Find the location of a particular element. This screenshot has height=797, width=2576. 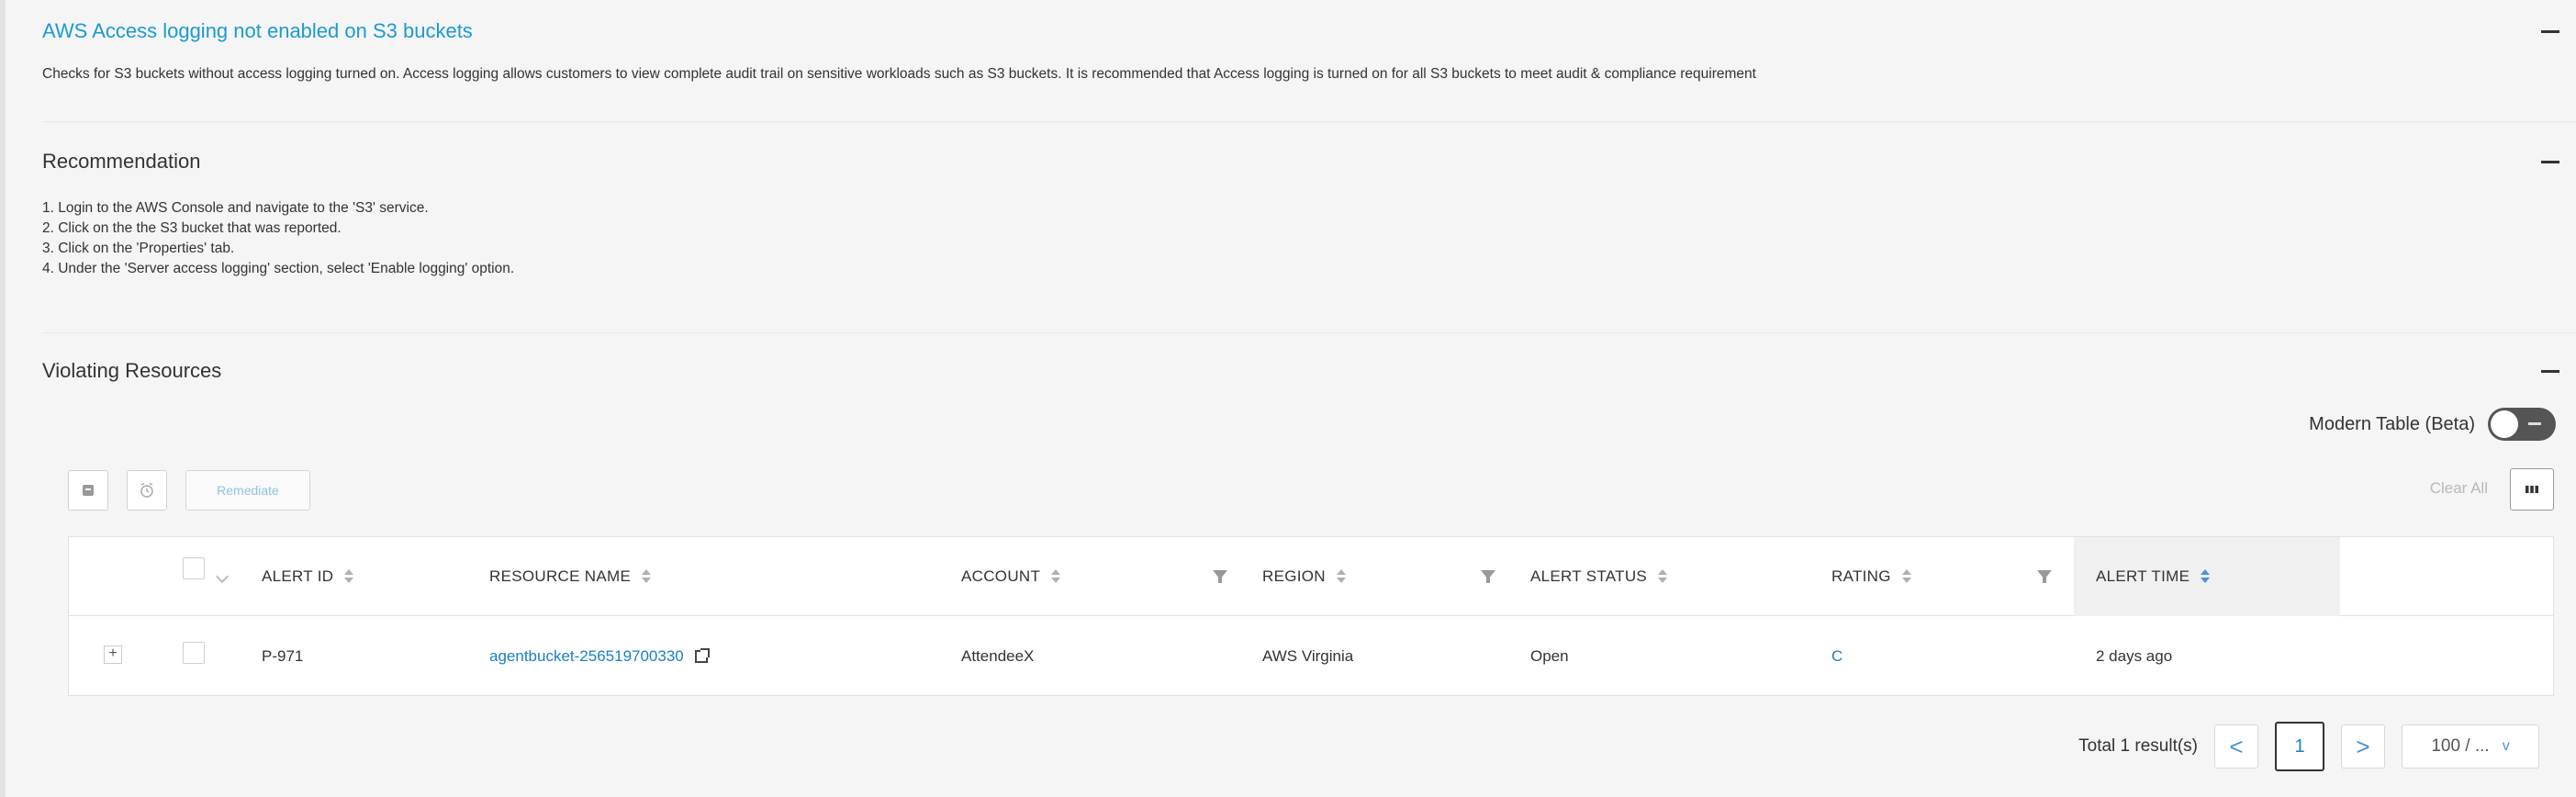

column-header-alert-id: ALERT ID is located at coordinates (308, 576).